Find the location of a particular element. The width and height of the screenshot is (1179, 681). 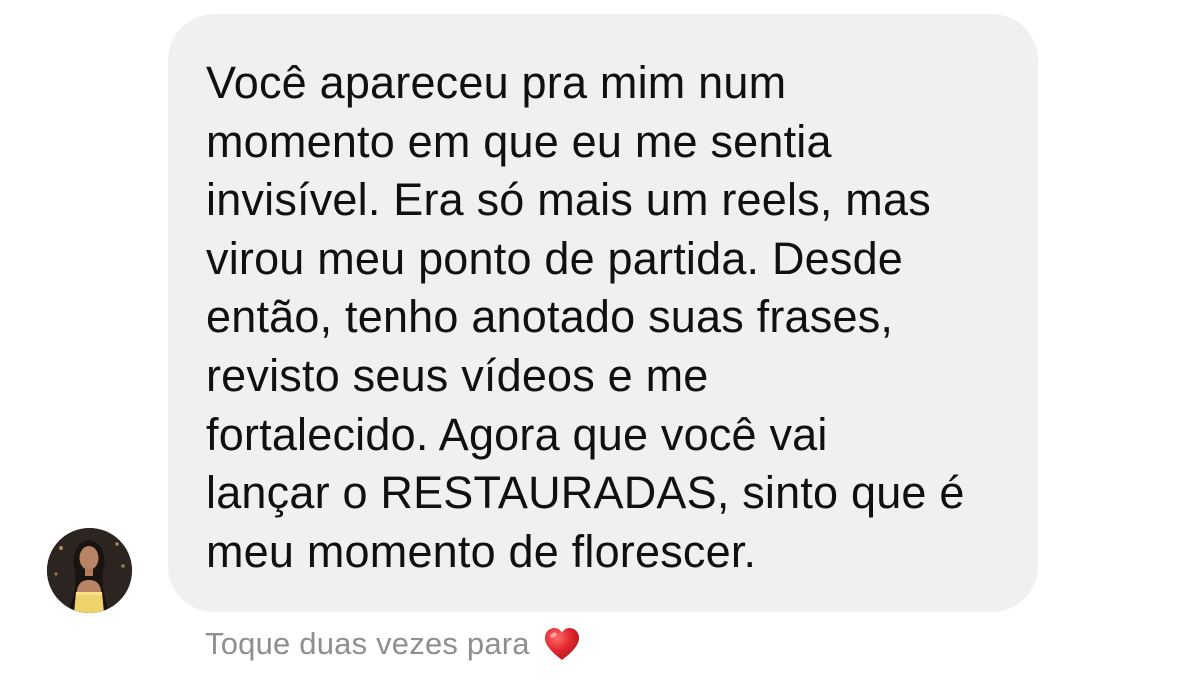

double-tap-reaction-hint: Toque duas vezes para is located at coordinates (393, 644).